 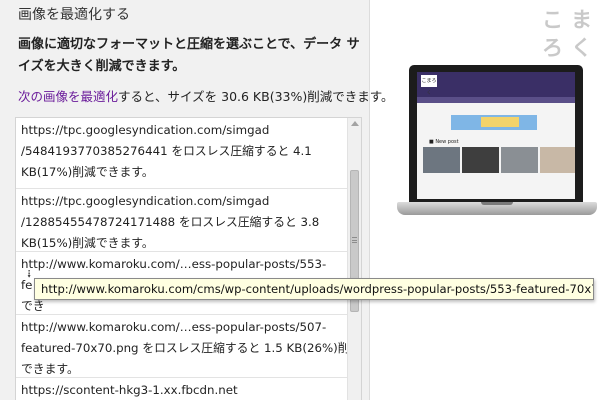 I want to click on banner-accent, so click(x=500, y=122).